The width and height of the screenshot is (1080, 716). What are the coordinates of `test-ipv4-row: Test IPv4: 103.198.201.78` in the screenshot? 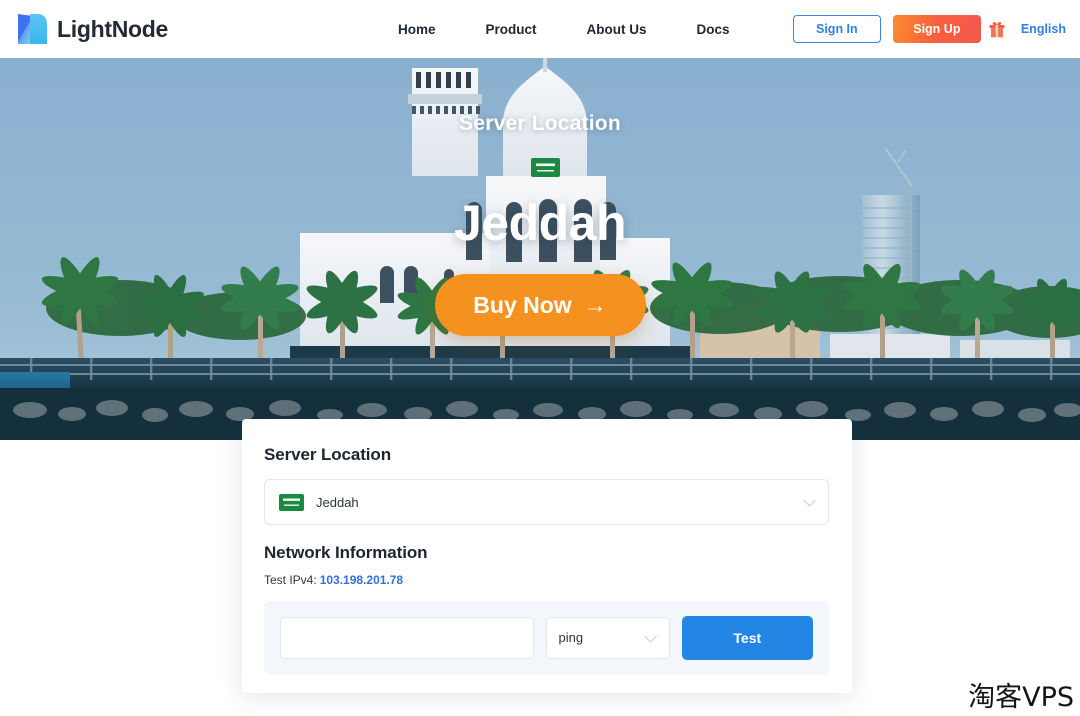 It's located at (547, 580).